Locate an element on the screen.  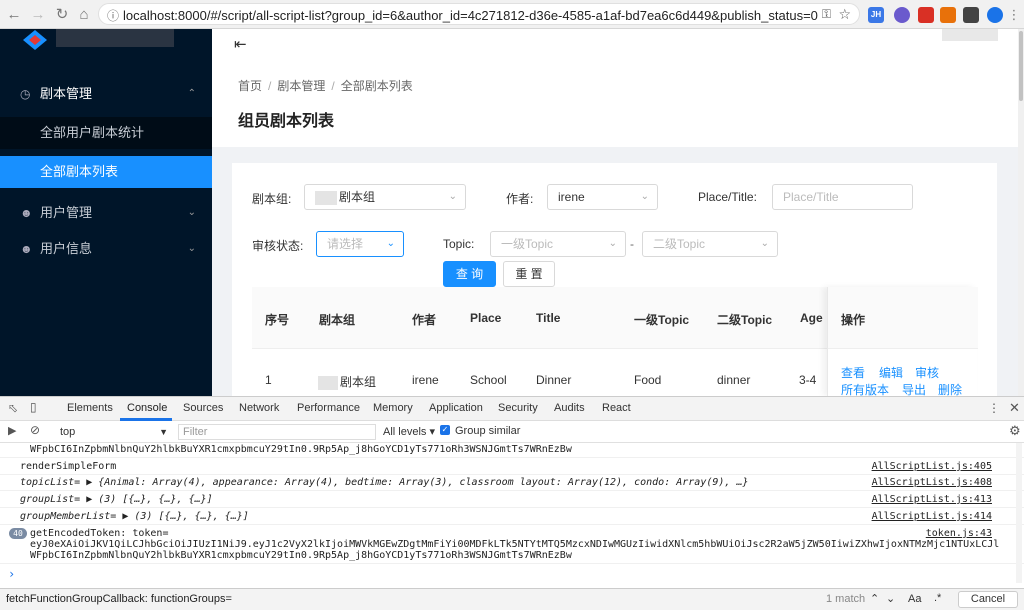
context-select: top ▼ is located at coordinates (113, 432).